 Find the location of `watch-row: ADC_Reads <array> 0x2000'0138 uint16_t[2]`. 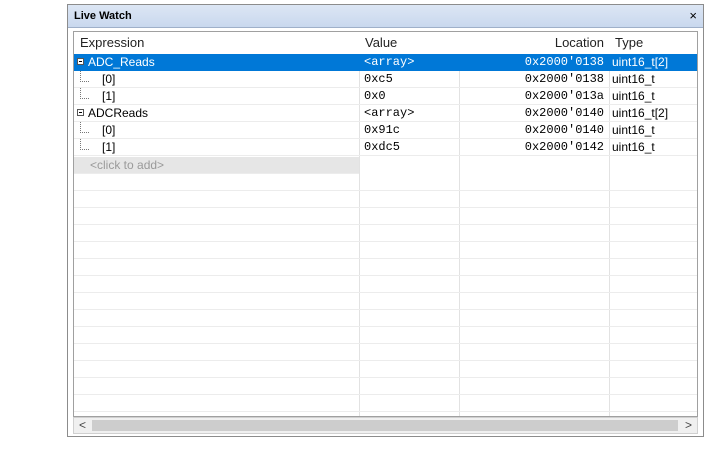

watch-row: ADC_Reads <array> 0x2000'0138 uint16_t[2] is located at coordinates (385, 62).